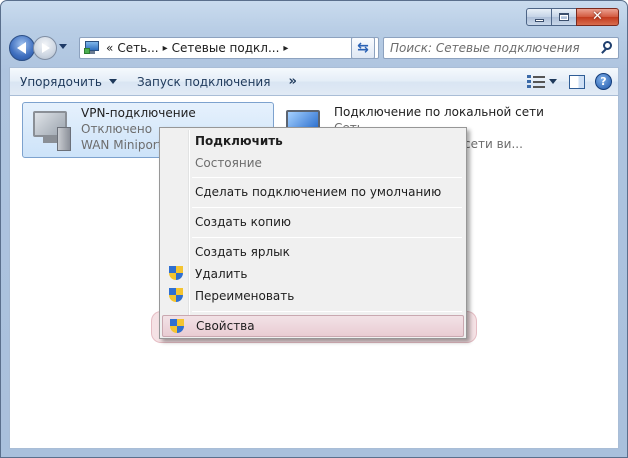  What do you see at coordinates (243, 222) in the screenshot?
I see `menu-item-label: Создать копию` at bounding box center [243, 222].